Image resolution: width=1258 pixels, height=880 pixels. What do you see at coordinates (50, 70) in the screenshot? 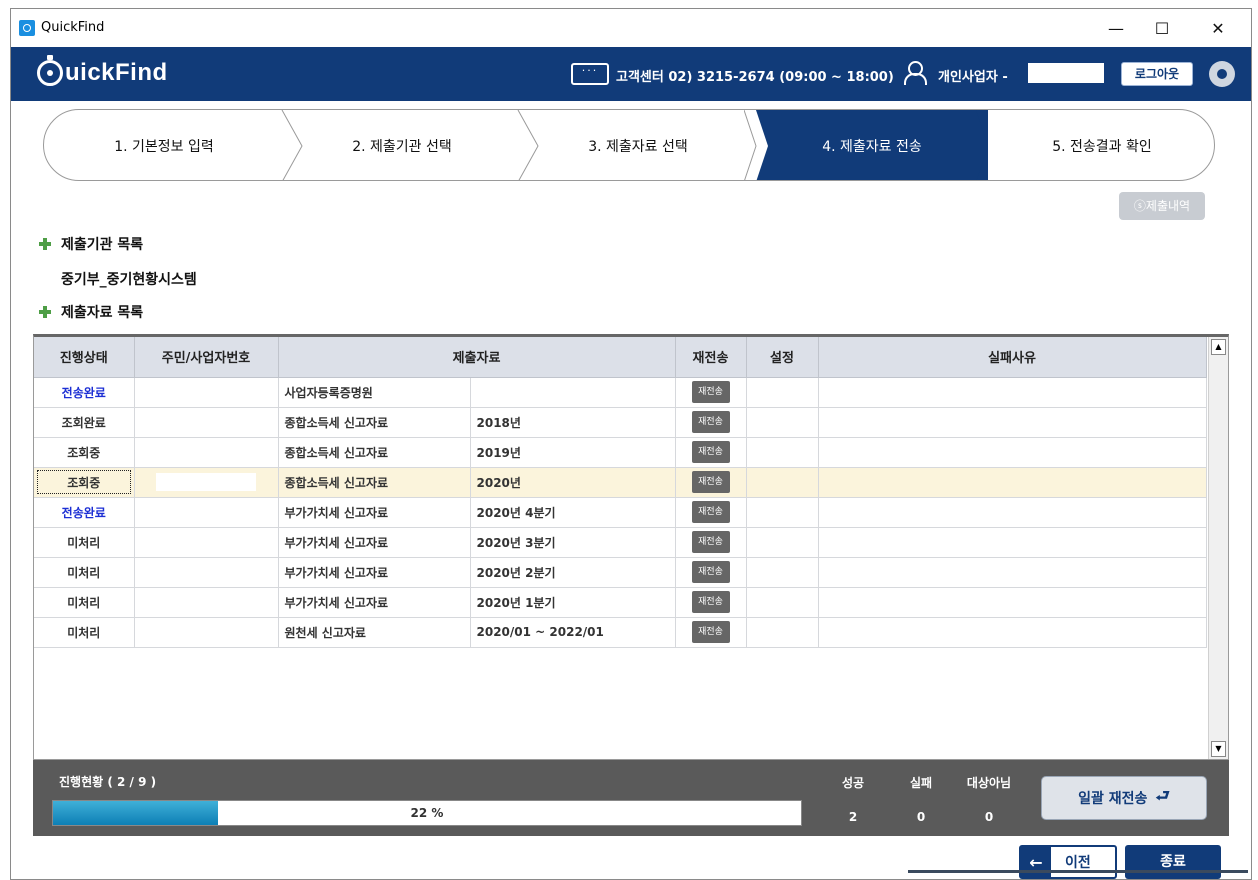
I see `logo-stopwatch-icon` at bounding box center [50, 70].